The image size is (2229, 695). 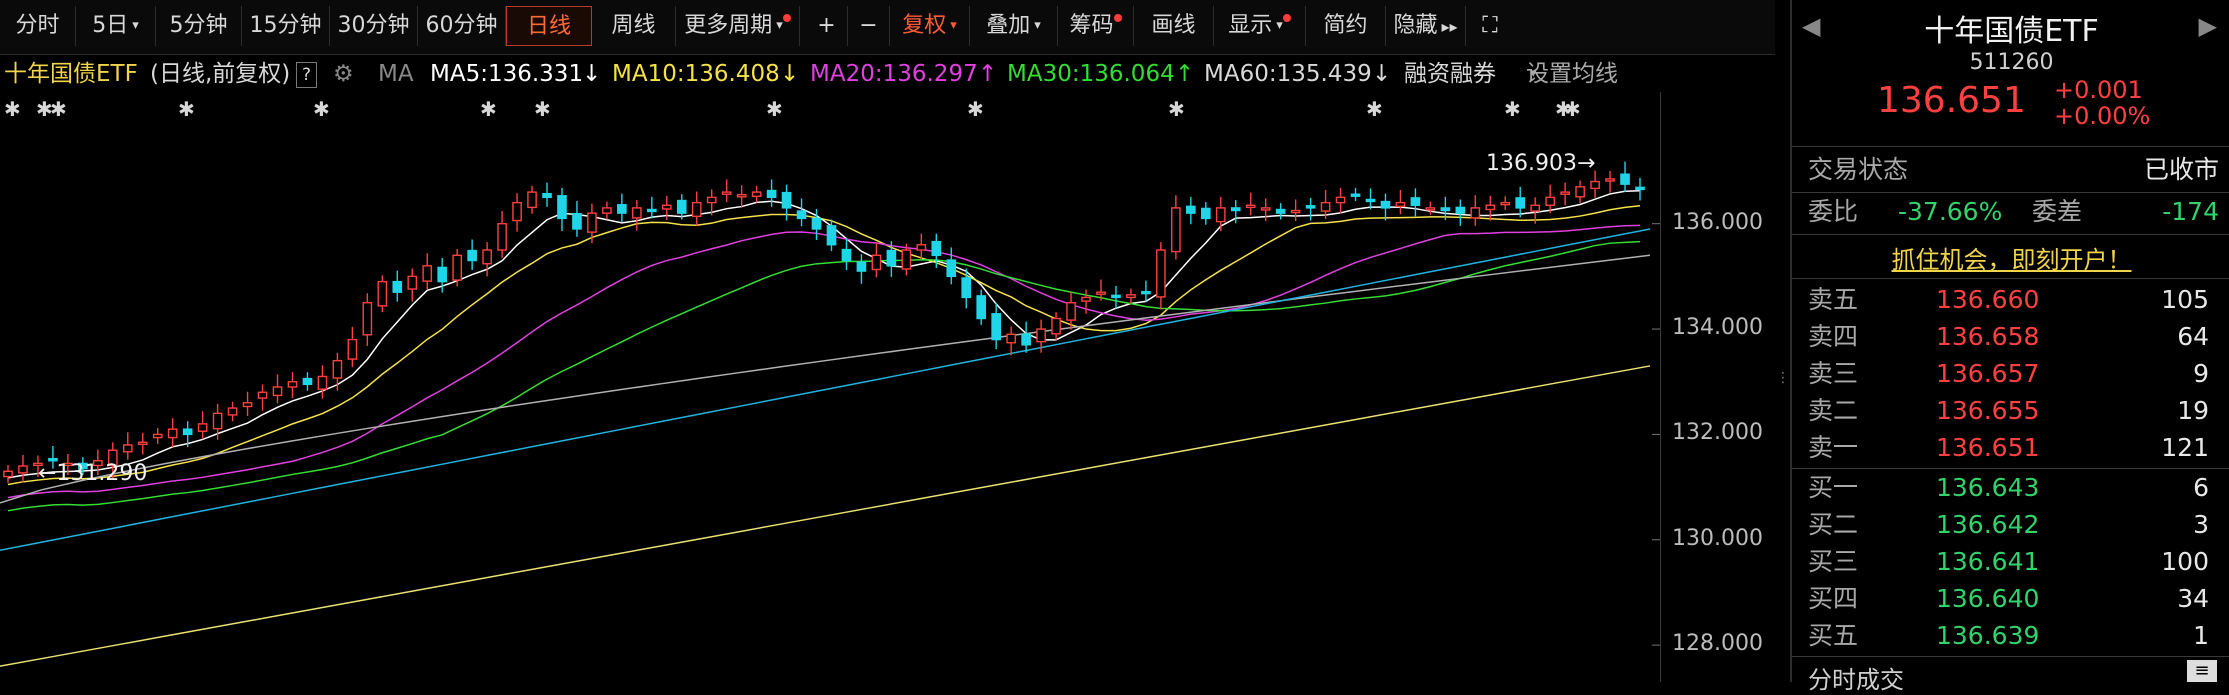 I want to click on y-tick-label: 136.000, so click(x=1717, y=222).